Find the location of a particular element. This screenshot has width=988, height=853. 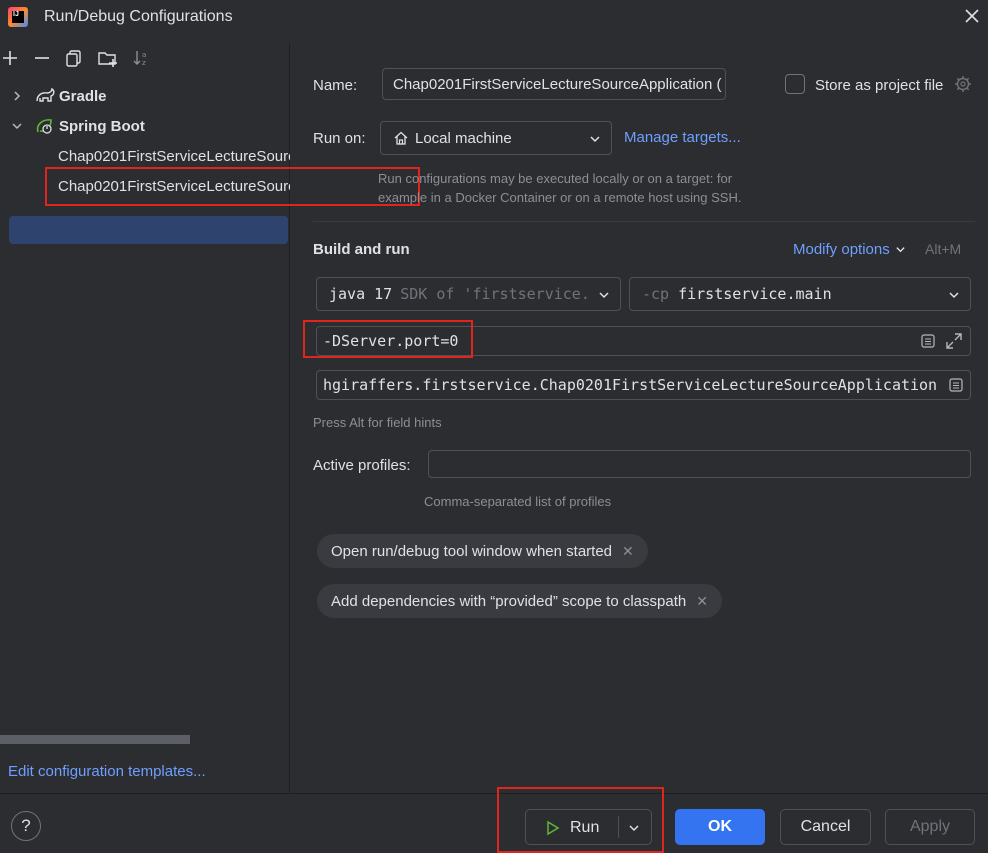

cancel-label: Cancel is located at coordinates (825, 826).